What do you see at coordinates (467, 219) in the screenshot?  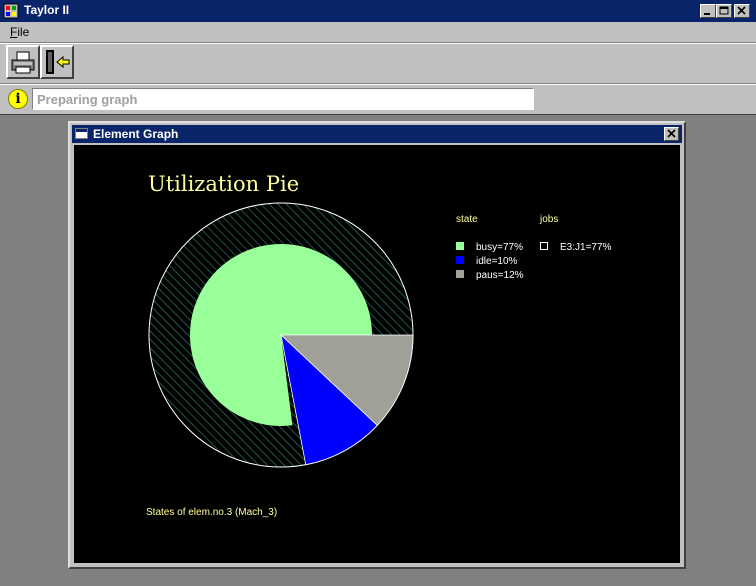 I see `legend-state-header: state` at bounding box center [467, 219].